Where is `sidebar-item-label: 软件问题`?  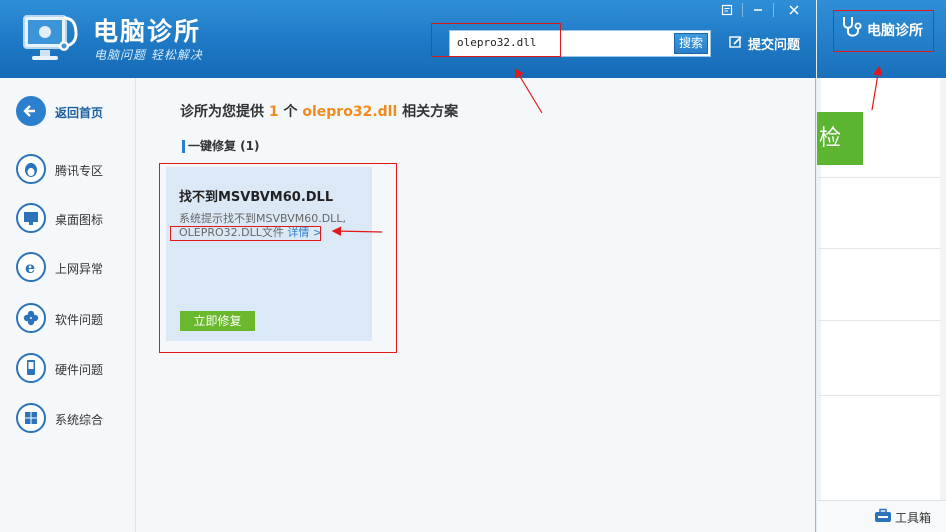 sidebar-item-label: 软件问题 is located at coordinates (79, 320).